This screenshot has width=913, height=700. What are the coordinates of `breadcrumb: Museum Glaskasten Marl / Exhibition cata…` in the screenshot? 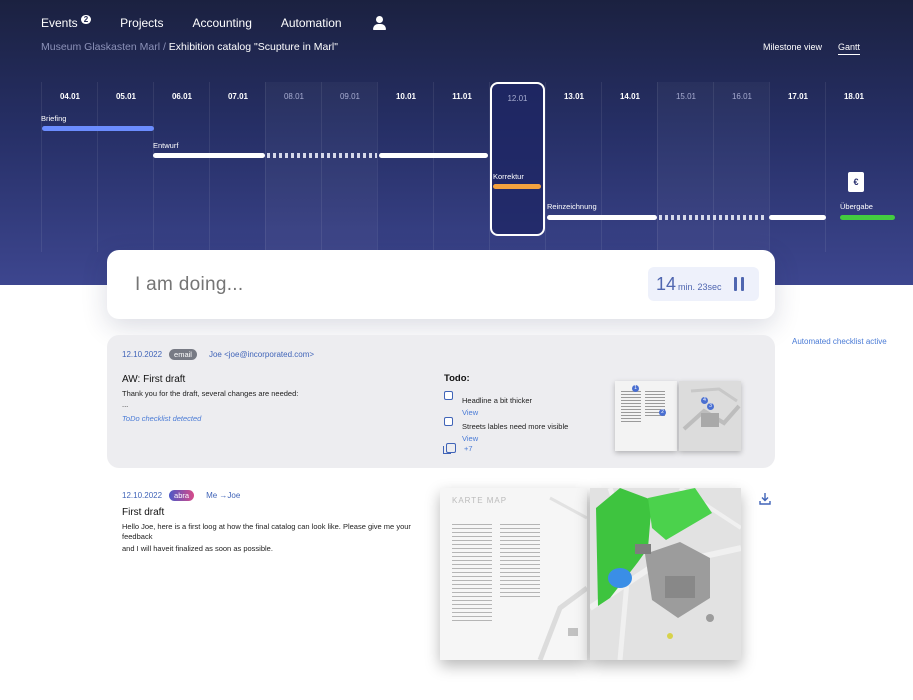 It's located at (189, 47).